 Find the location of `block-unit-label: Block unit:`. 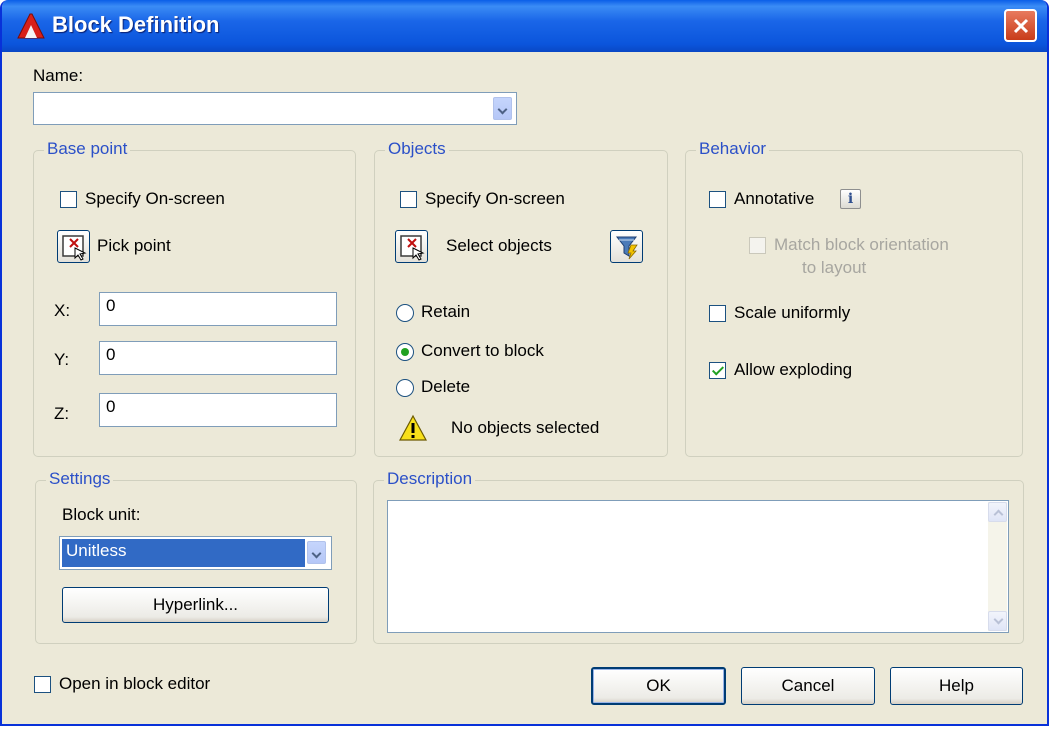

block-unit-label: Block unit: is located at coordinates (101, 514).